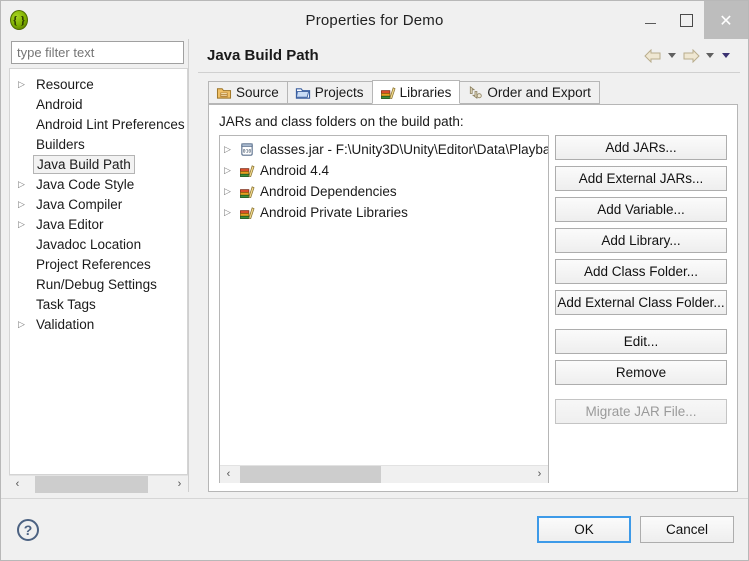 This screenshot has height=561, width=749. What do you see at coordinates (384, 170) in the screenshot?
I see `build-path-entry: ▷ Android 4.4` at bounding box center [384, 170].